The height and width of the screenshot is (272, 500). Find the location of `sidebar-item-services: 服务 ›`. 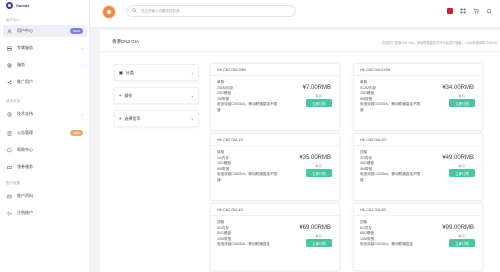

sidebar-item-services: 服务 › is located at coordinates (45, 65).